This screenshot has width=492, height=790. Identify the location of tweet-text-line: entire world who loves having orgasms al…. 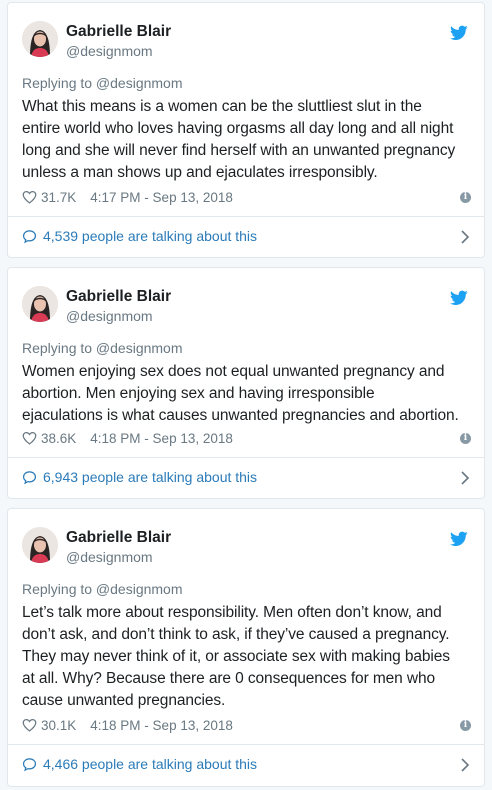
(238, 128).